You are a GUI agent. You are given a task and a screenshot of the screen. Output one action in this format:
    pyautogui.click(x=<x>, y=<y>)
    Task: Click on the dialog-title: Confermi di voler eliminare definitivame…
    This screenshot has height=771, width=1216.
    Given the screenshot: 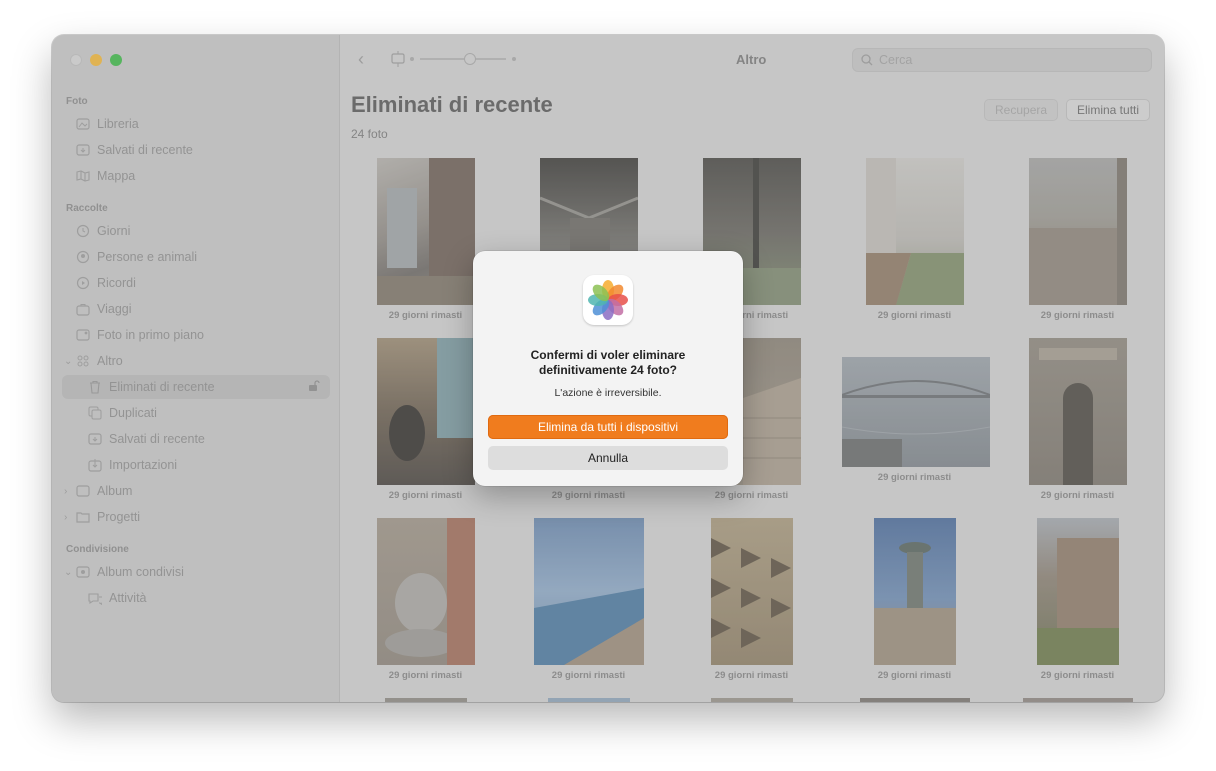 What is the action you would take?
    pyautogui.click(x=608, y=362)
    